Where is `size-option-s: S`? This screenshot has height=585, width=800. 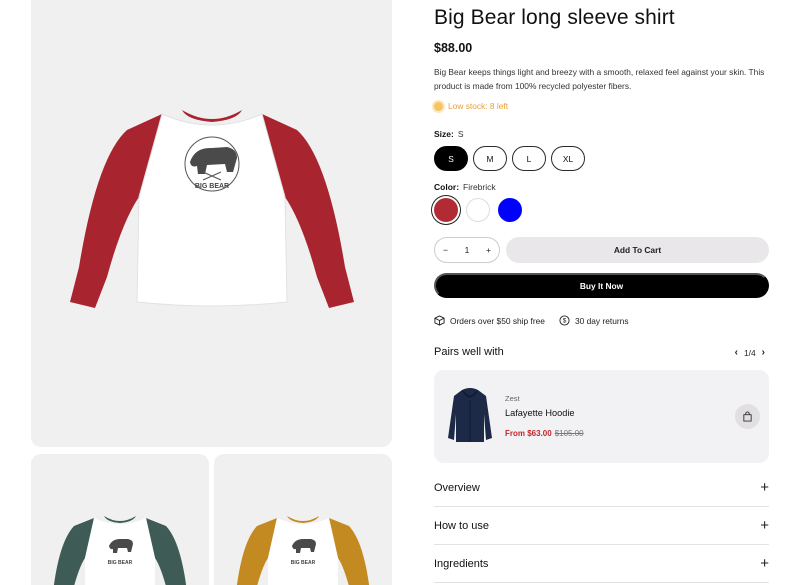 size-option-s: S is located at coordinates (451, 158).